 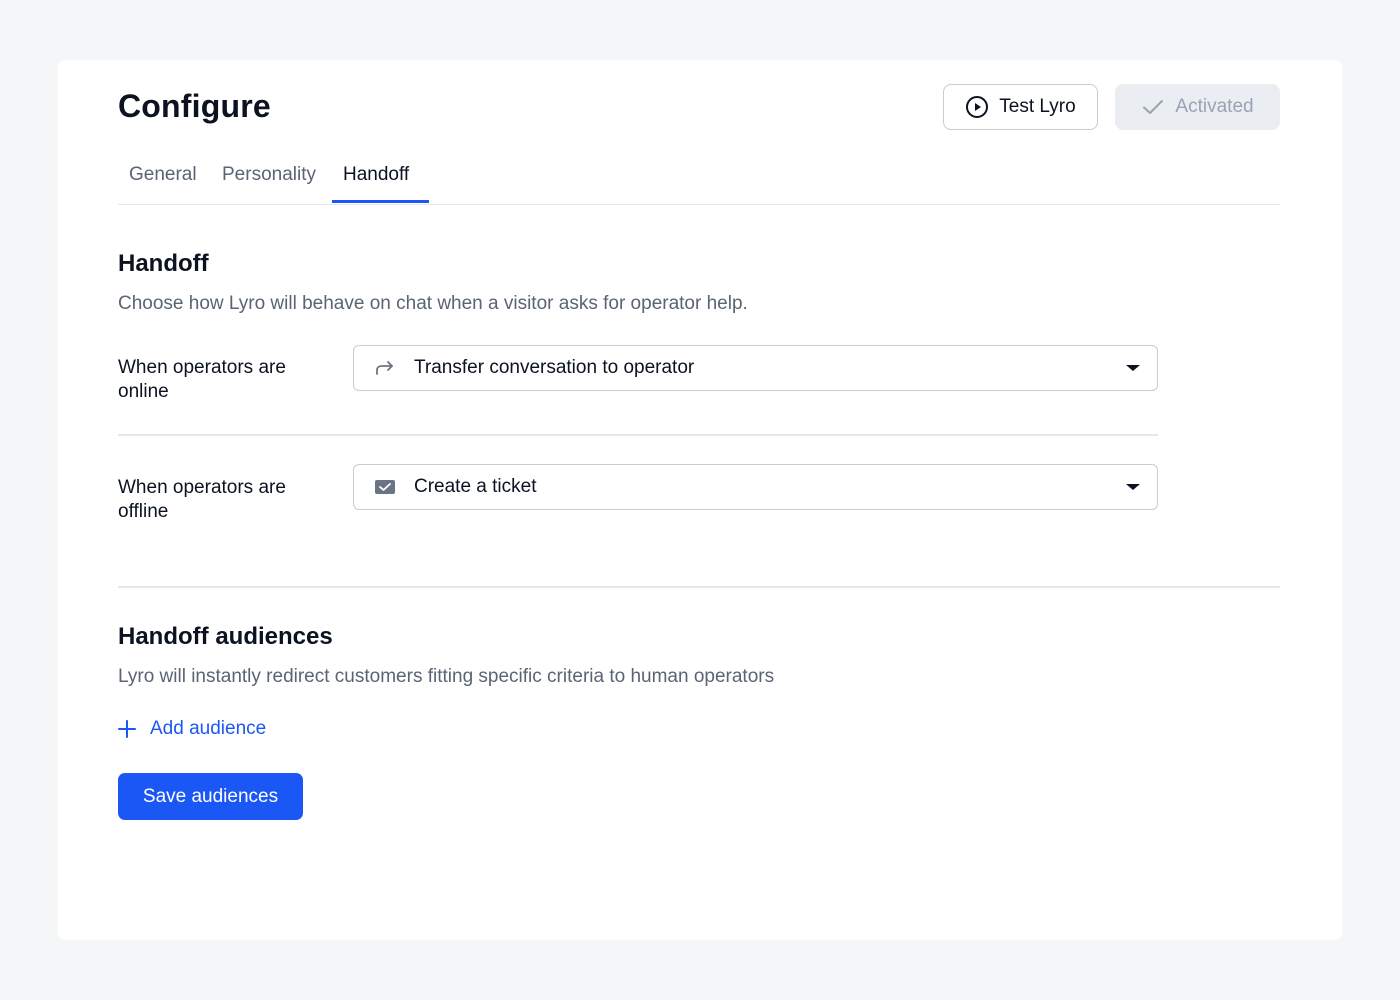 I want to click on offline-row-label: When operators are offline, so click(x=202, y=499).